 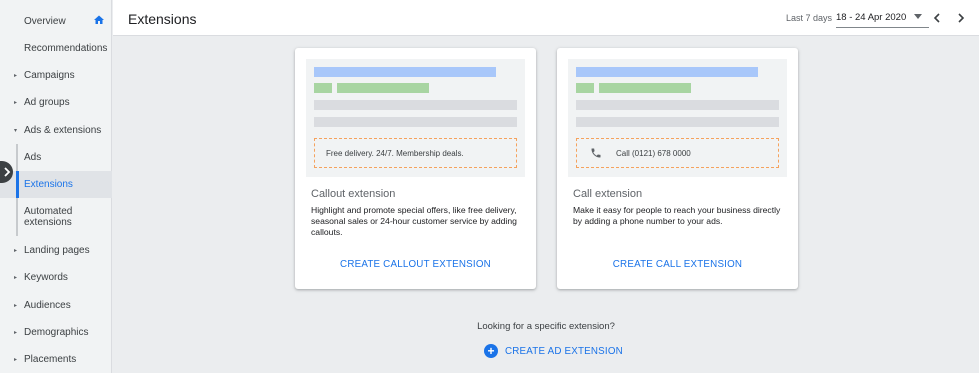 I want to click on sidebar-item-placements: ▸ Placements, so click(x=56, y=359).